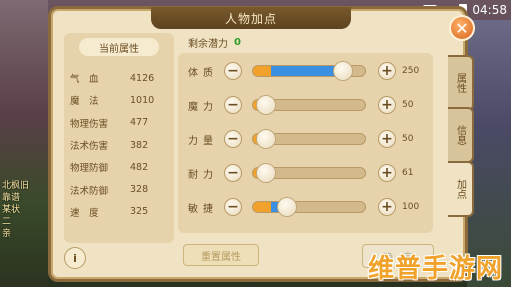 This screenshot has width=511, height=287. What do you see at coordinates (24, 143) in the screenshot?
I see `game-left-scene` at bounding box center [24, 143].